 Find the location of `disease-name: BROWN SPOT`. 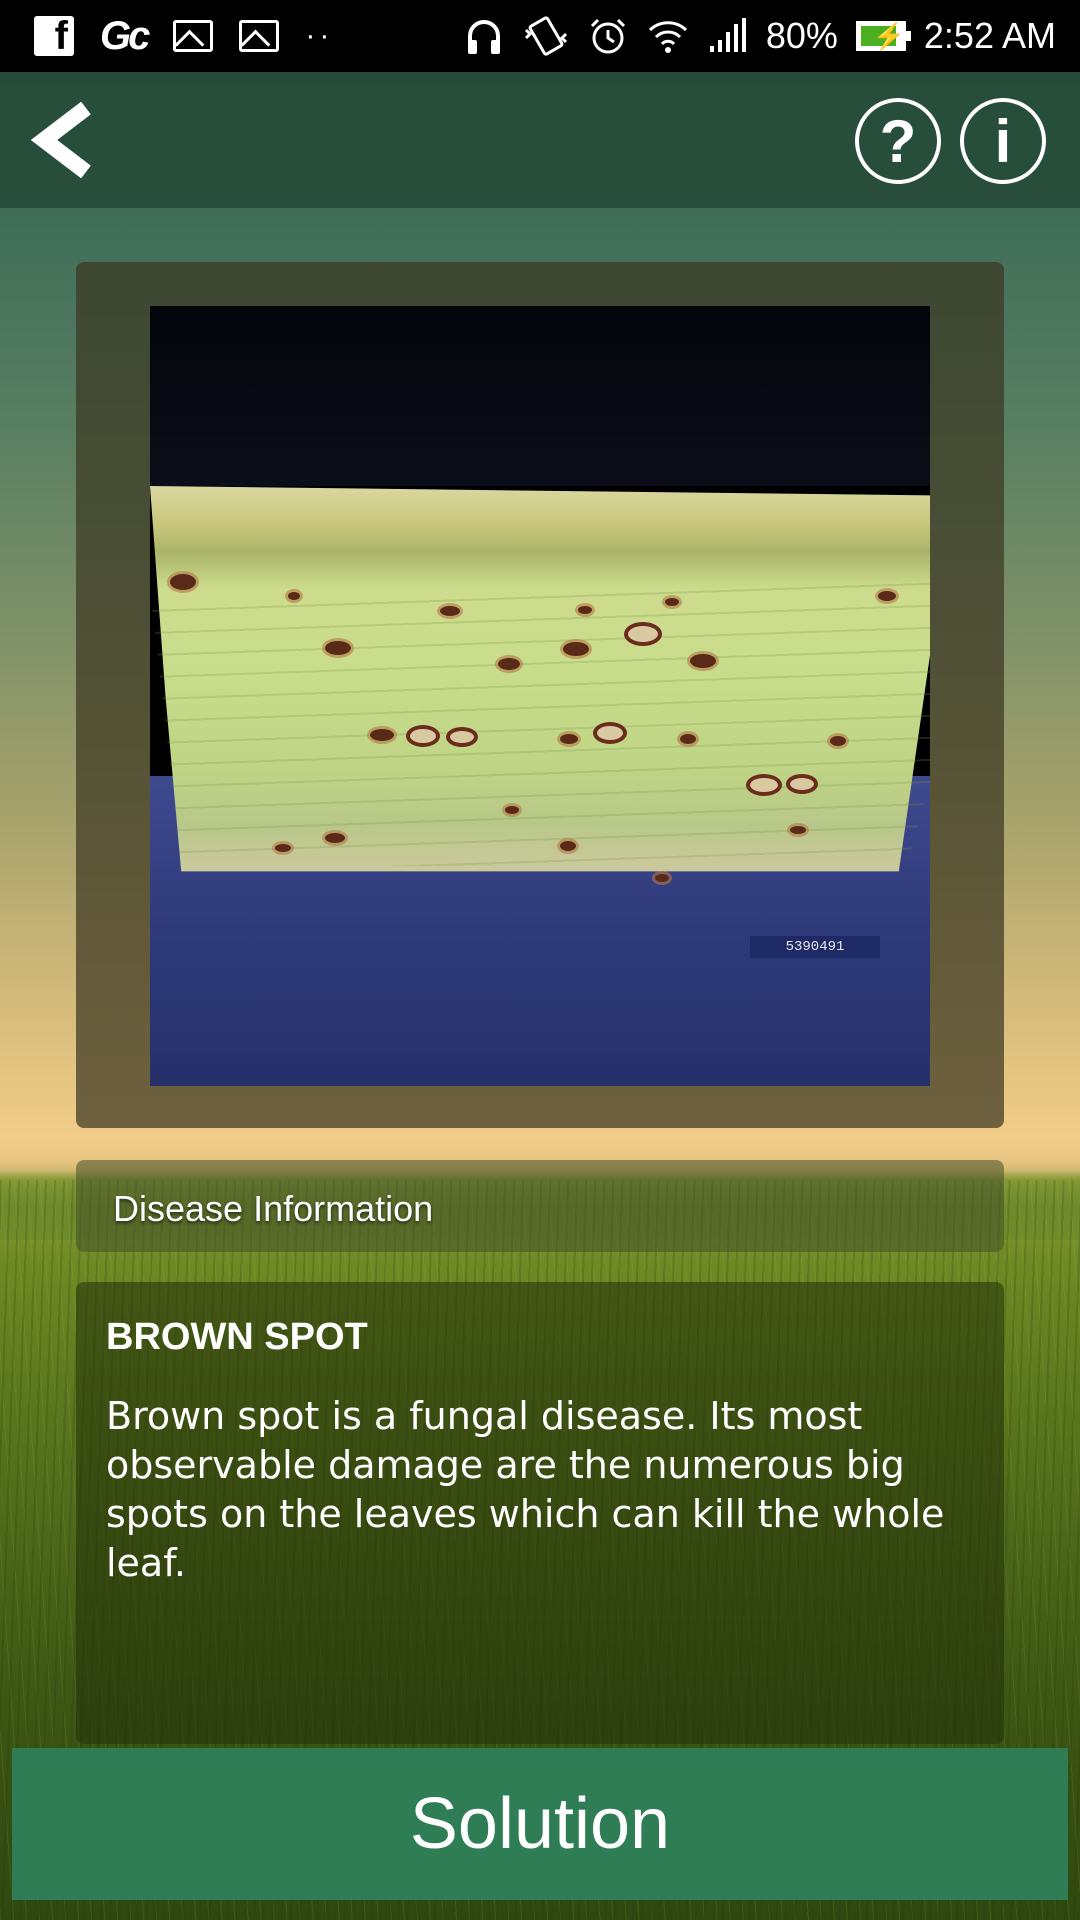

disease-name: BROWN SPOT is located at coordinates (237, 1337).